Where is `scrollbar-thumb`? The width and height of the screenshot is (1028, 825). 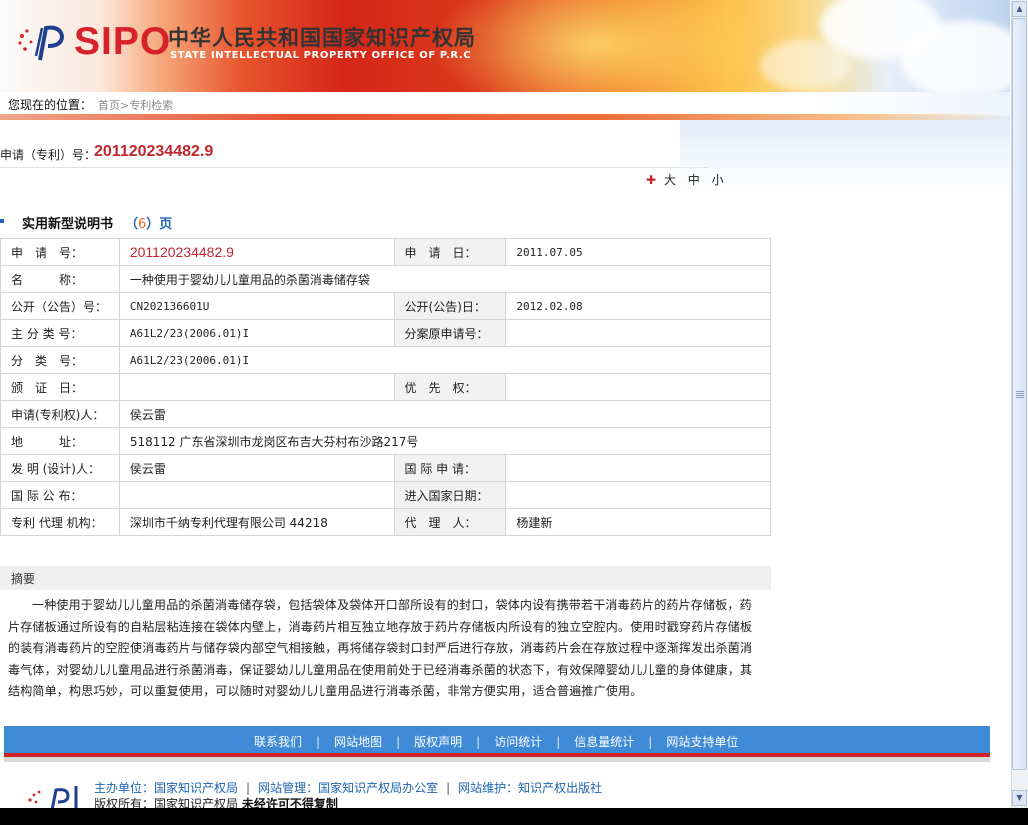
scrollbar-thumb is located at coordinates (1019, 394).